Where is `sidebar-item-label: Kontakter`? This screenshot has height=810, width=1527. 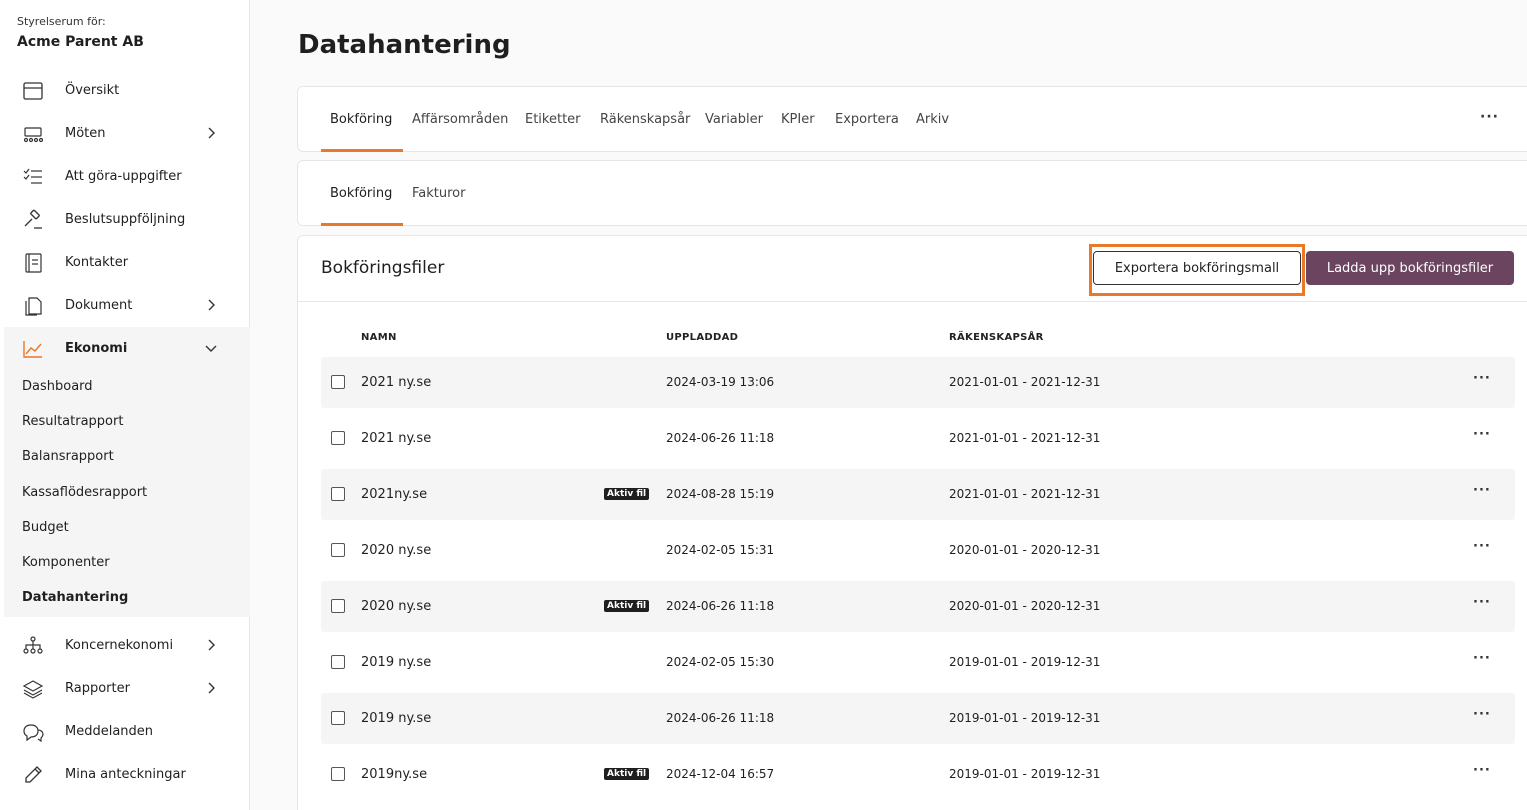
sidebar-item-label: Kontakter is located at coordinates (97, 262).